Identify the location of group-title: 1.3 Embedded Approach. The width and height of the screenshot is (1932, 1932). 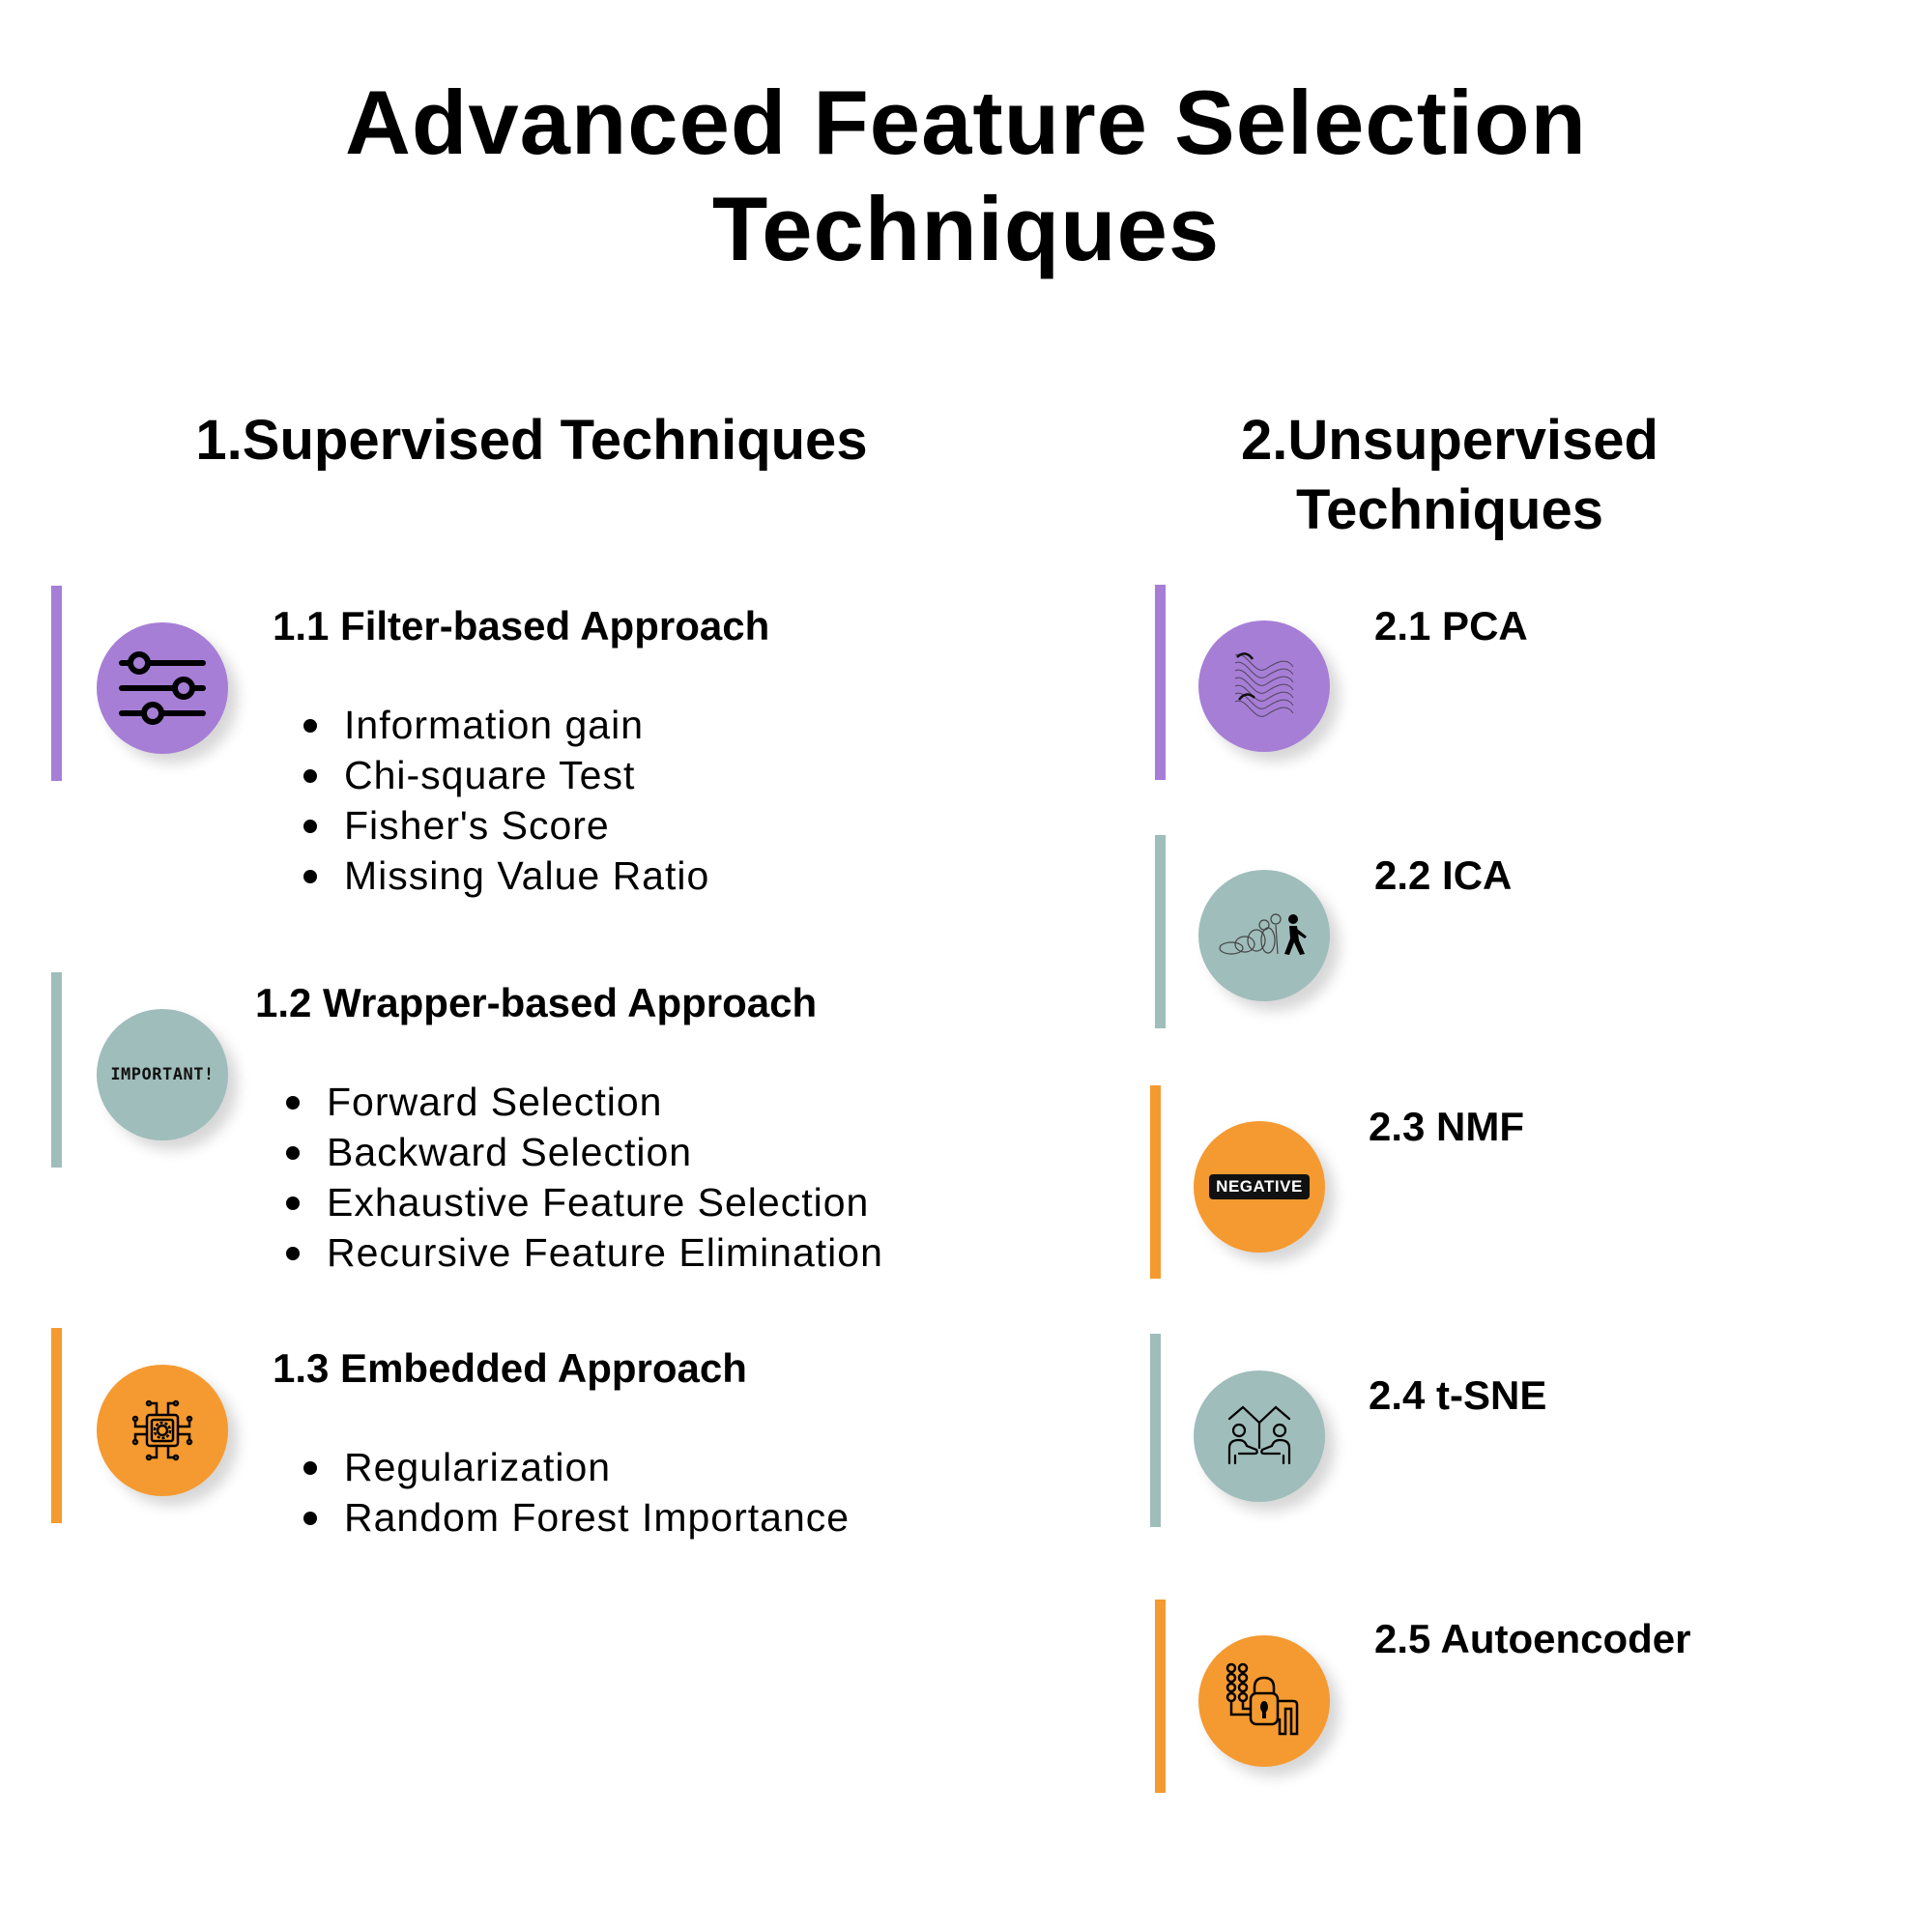
(510, 1368).